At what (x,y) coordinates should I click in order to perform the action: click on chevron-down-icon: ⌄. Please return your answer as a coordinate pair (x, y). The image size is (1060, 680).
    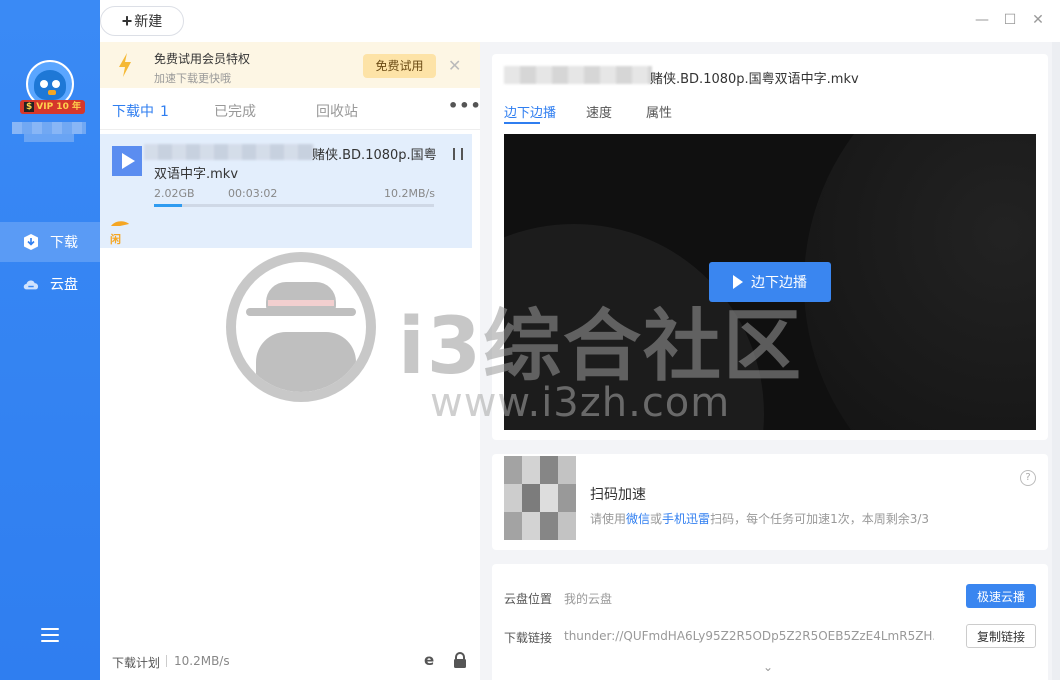
    Looking at the image, I should click on (769, 667).